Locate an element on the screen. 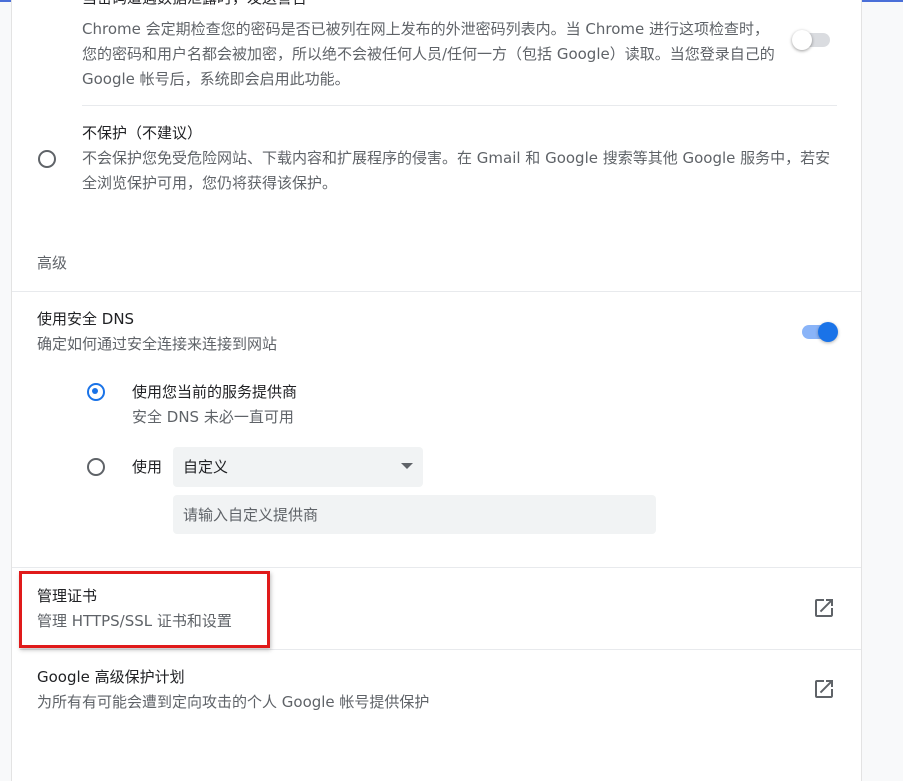  advanced-protection-title: Google 高级保护计划 is located at coordinates (111, 677).